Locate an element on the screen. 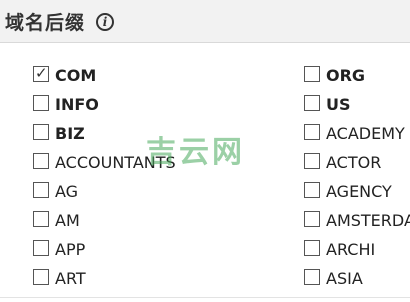 This screenshot has height=302, width=410. domain-option-label: ORG is located at coordinates (346, 75).